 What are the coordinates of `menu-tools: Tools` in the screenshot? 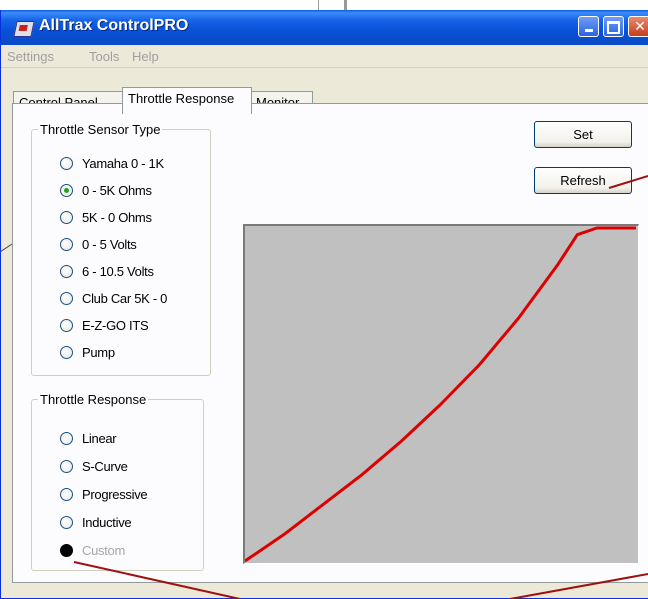 It's located at (104, 56).